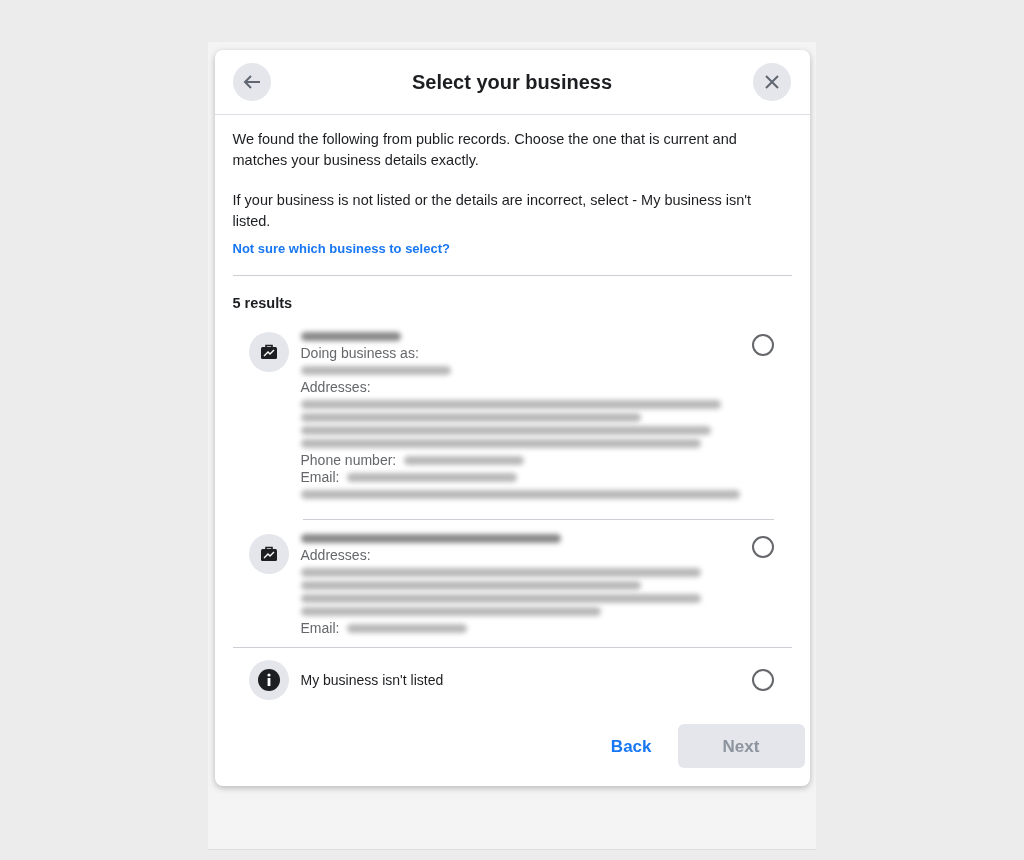  I want to click on close-icon, so click(772, 82).